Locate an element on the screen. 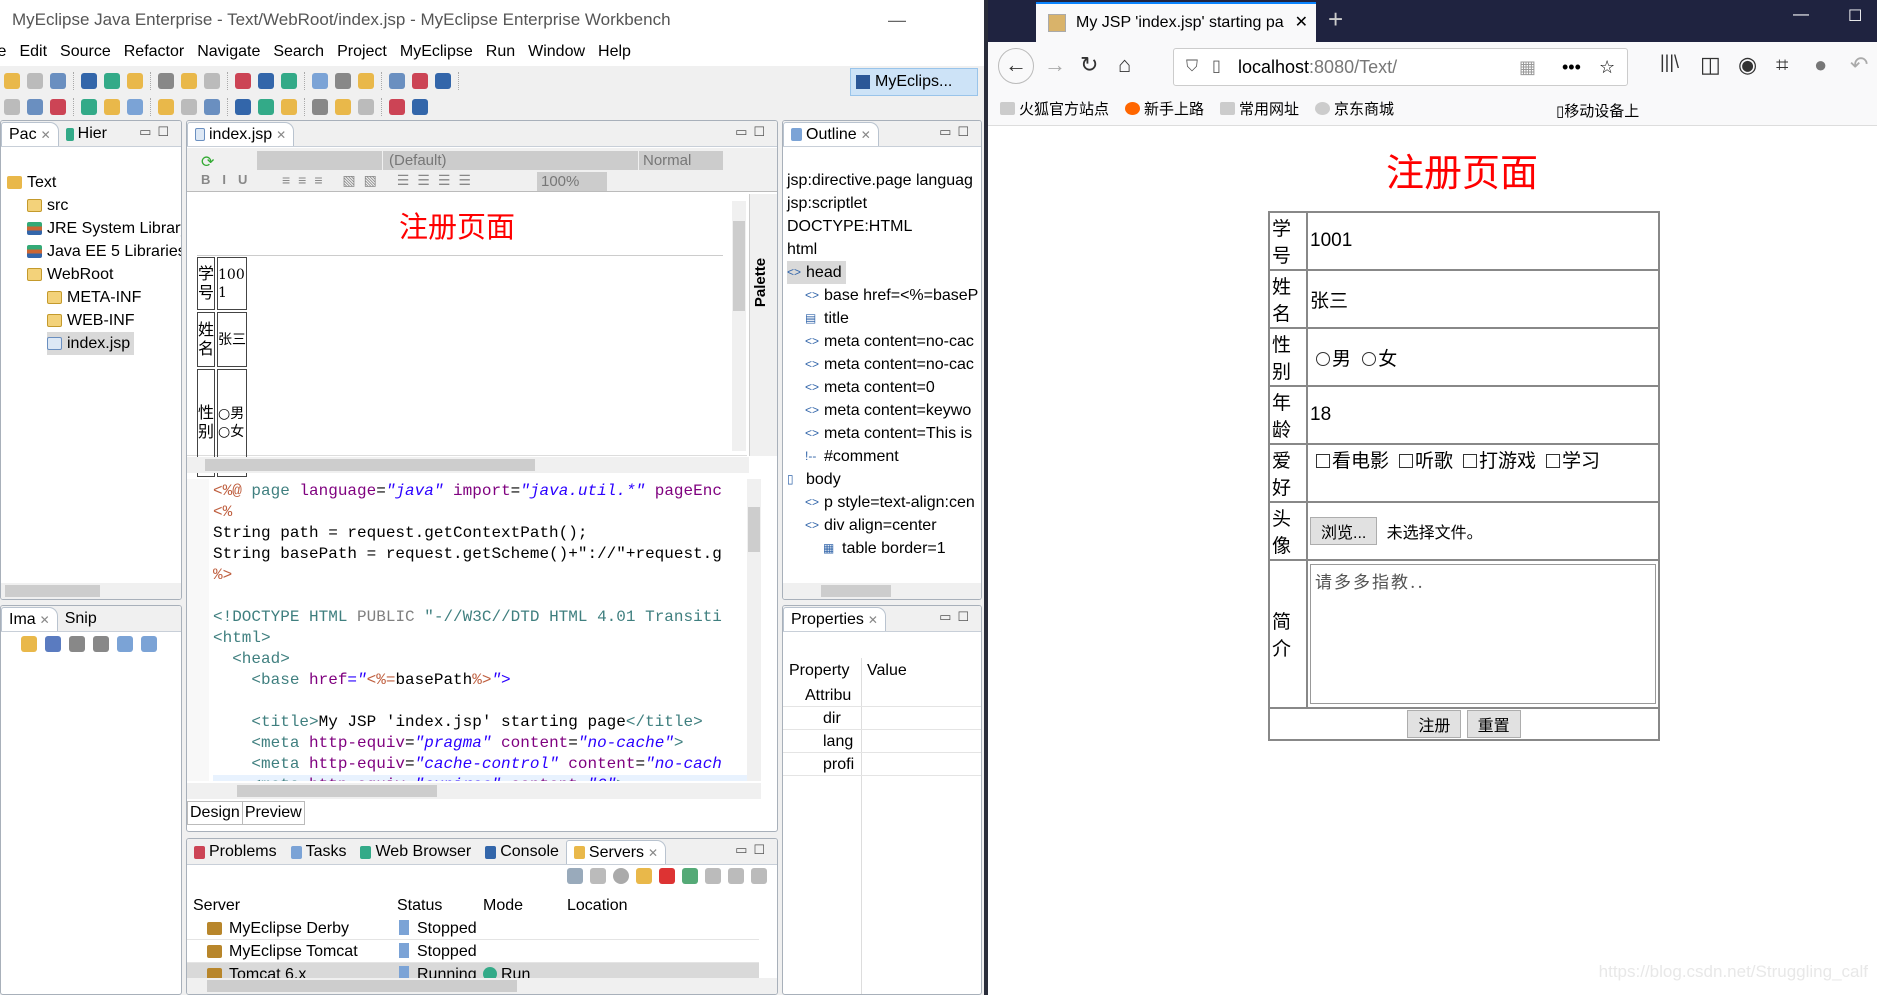  tab-preview: Preview is located at coordinates (273, 813).